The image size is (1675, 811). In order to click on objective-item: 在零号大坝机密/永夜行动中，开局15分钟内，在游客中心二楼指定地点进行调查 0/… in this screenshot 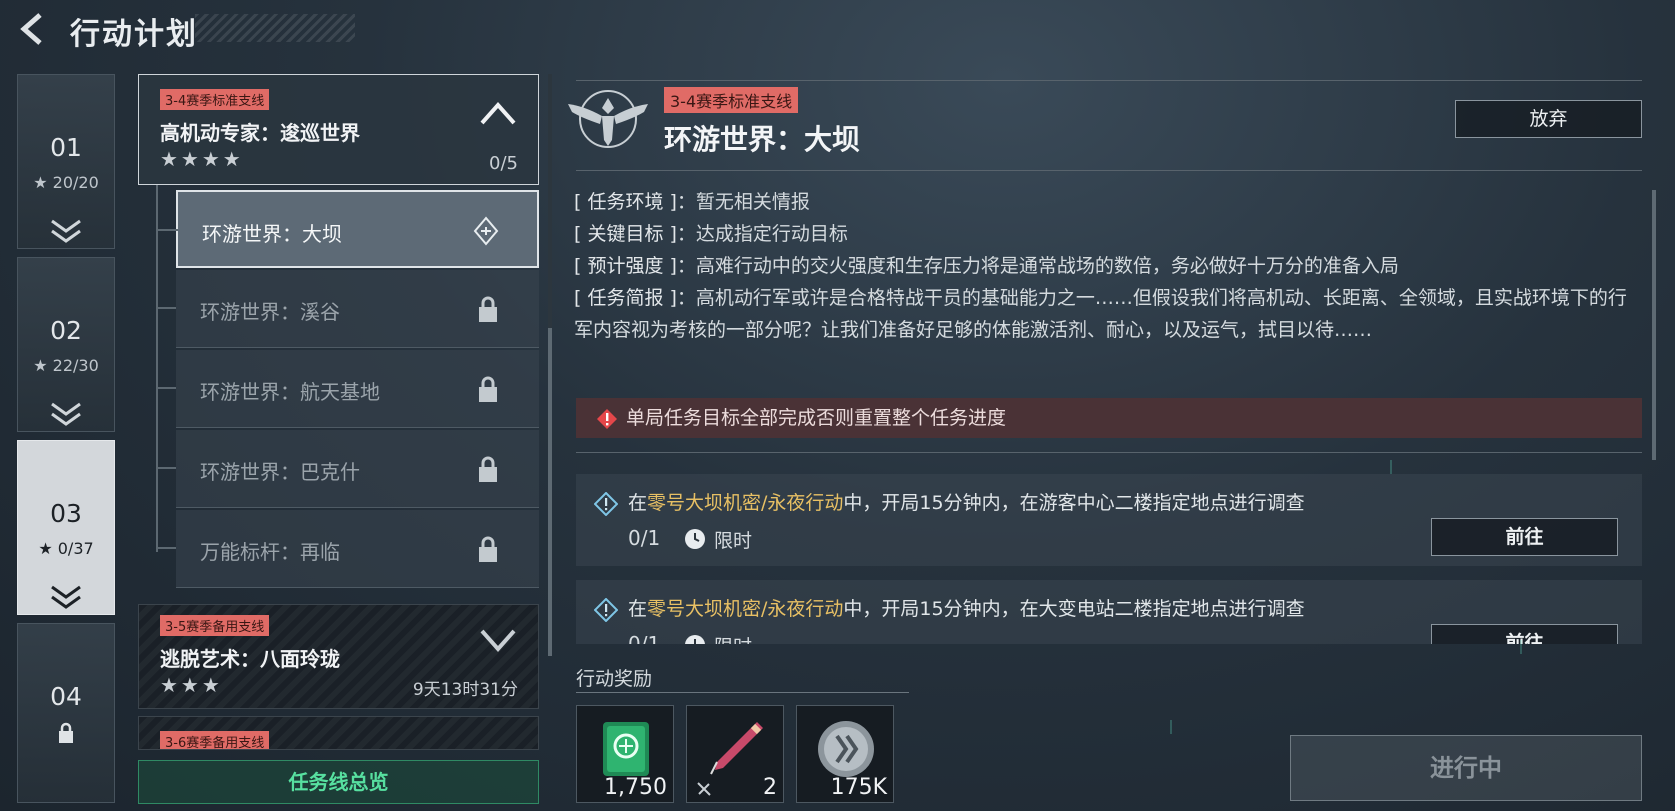, I will do `click(1109, 520)`.